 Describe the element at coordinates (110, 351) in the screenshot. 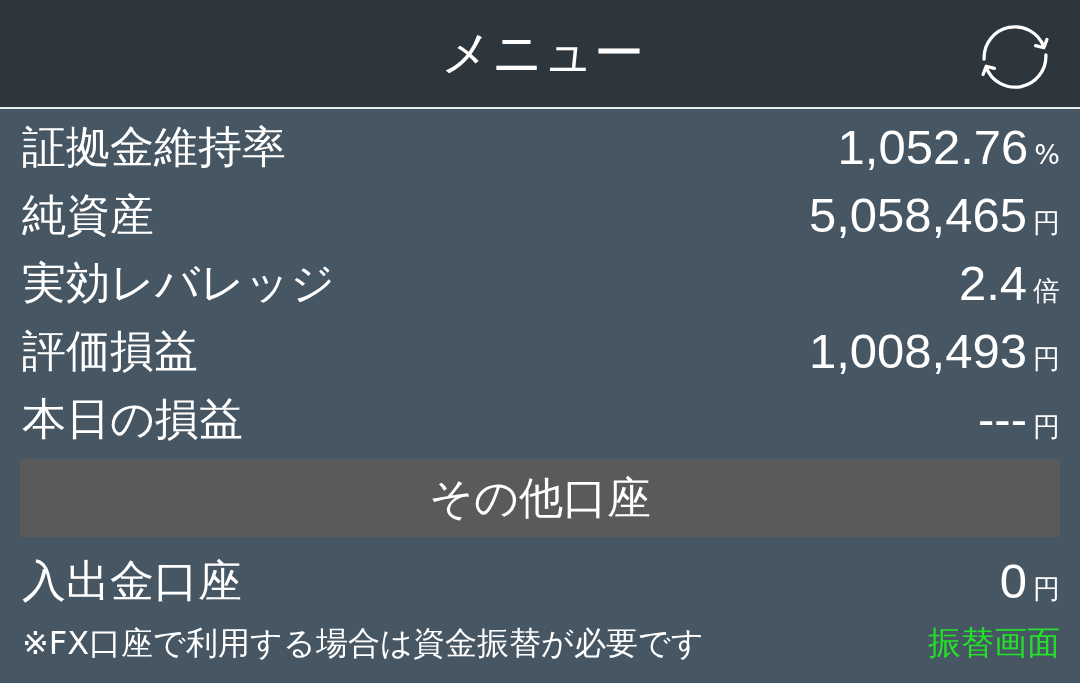

I see `row-label: 評価損益` at that location.